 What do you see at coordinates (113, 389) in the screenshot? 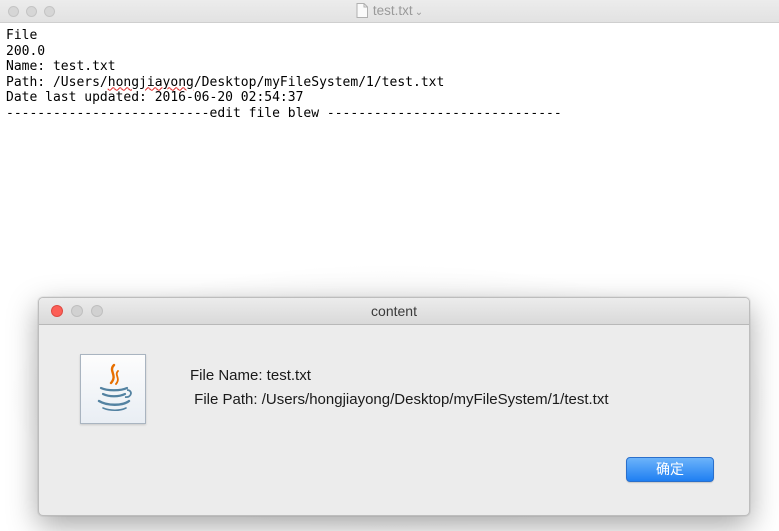
I see `java-coffee-icon` at bounding box center [113, 389].